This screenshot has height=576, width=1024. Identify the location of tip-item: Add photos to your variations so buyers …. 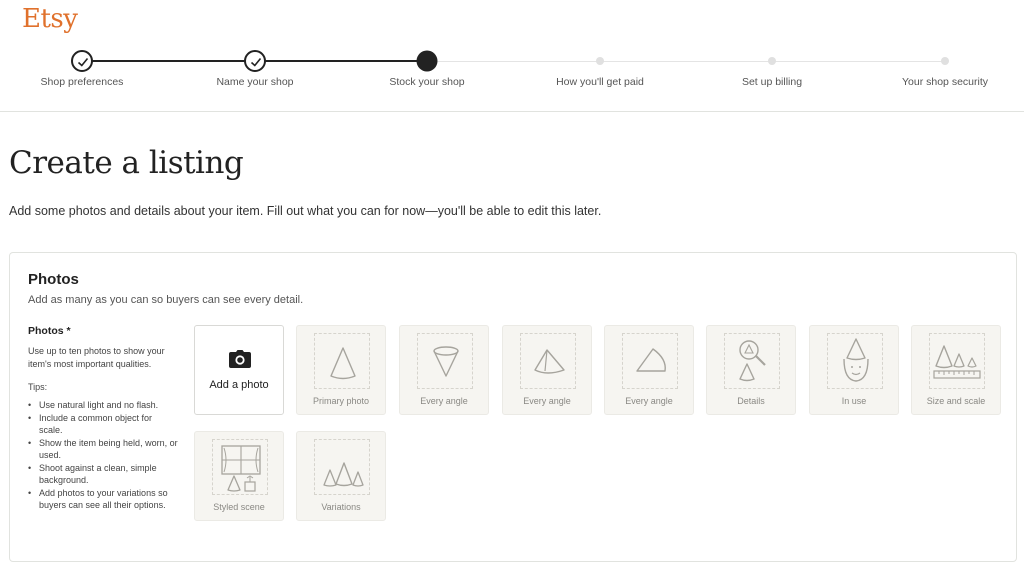
(103, 499).